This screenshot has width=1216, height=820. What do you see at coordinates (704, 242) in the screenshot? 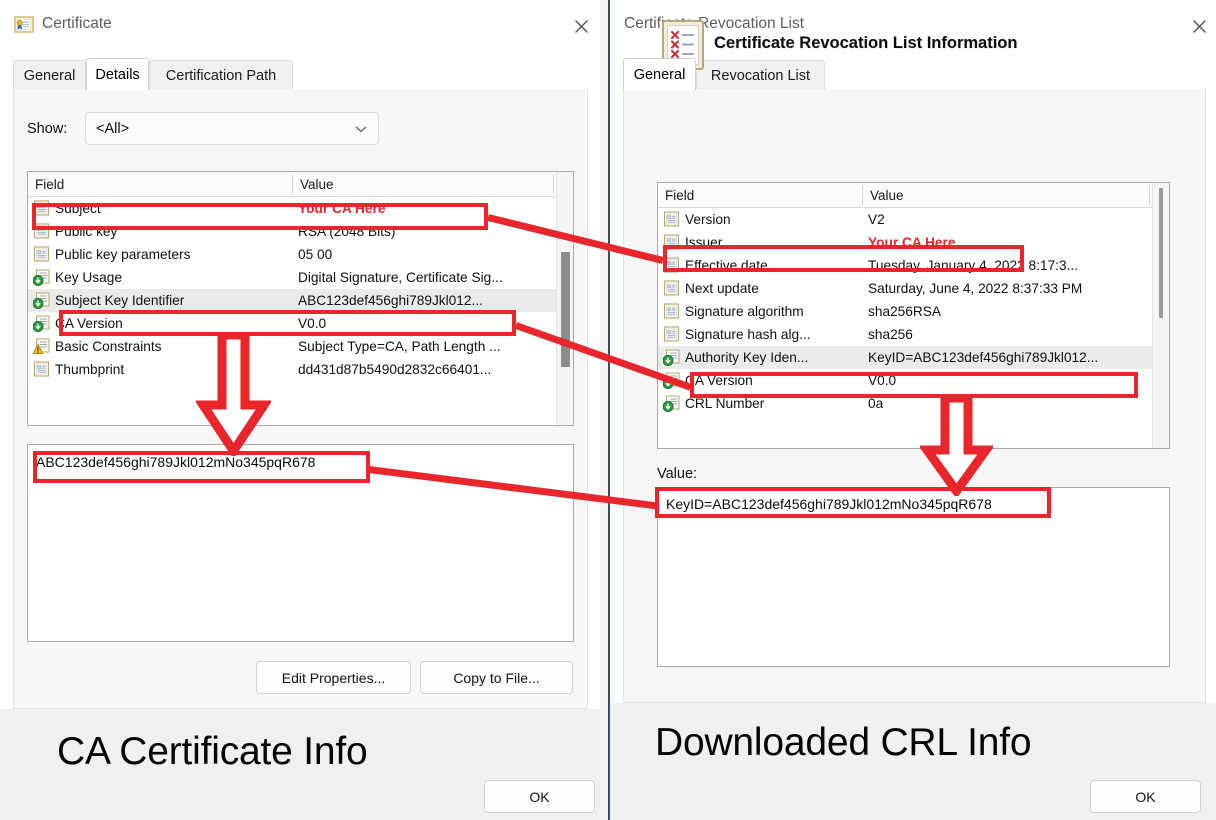
I see `row-field-name: Issuer` at bounding box center [704, 242].